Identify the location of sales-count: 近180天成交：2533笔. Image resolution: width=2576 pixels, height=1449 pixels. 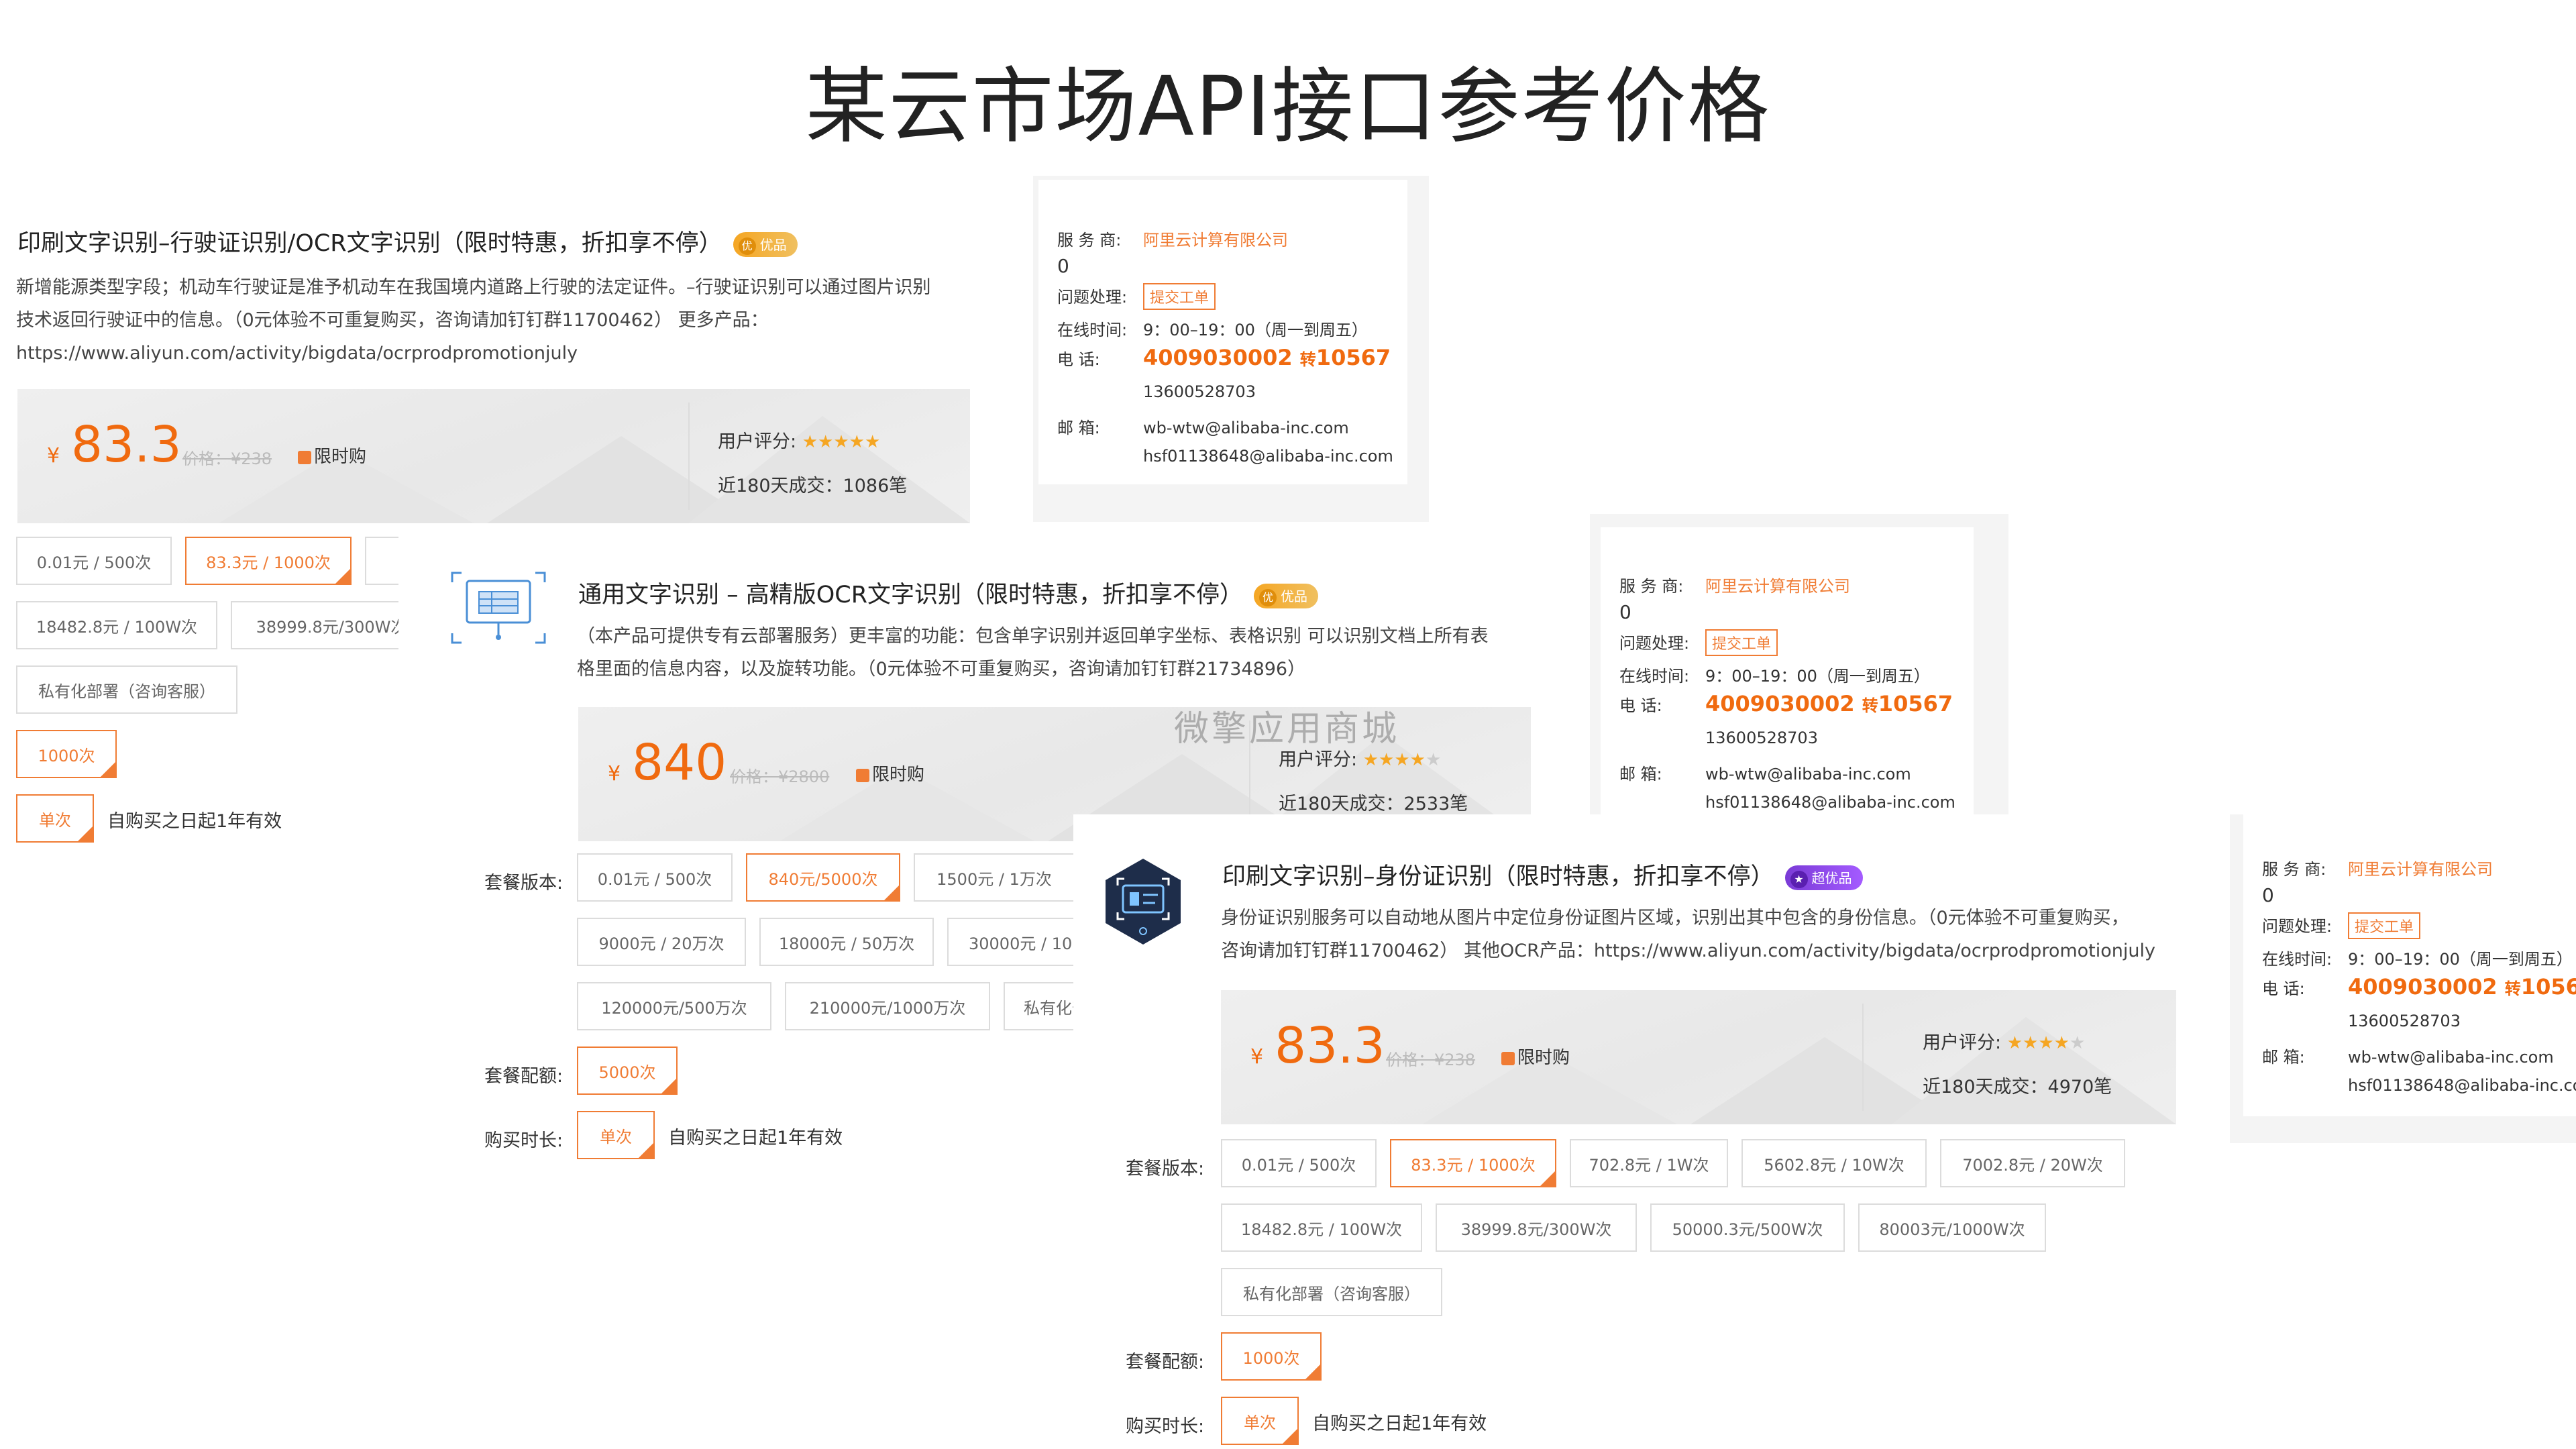
(1373, 804).